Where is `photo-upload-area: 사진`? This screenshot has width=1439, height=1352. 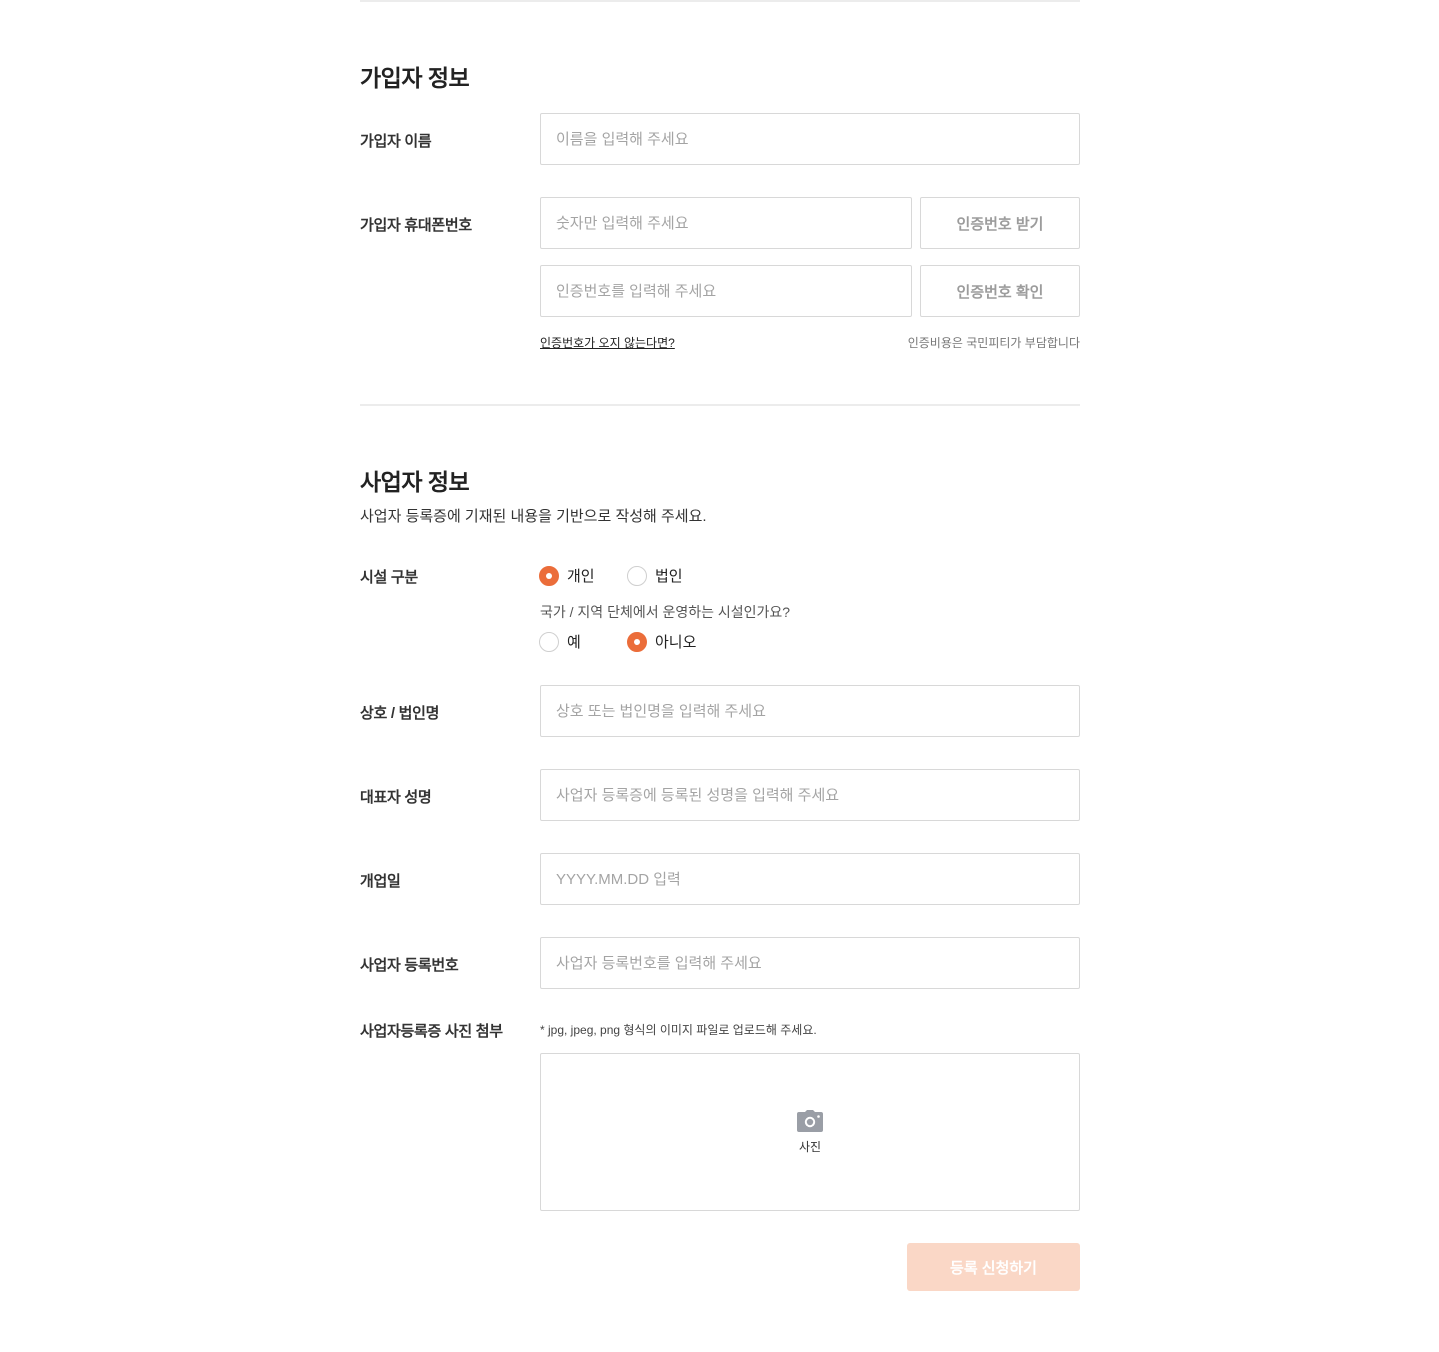 photo-upload-area: 사진 is located at coordinates (810, 1132).